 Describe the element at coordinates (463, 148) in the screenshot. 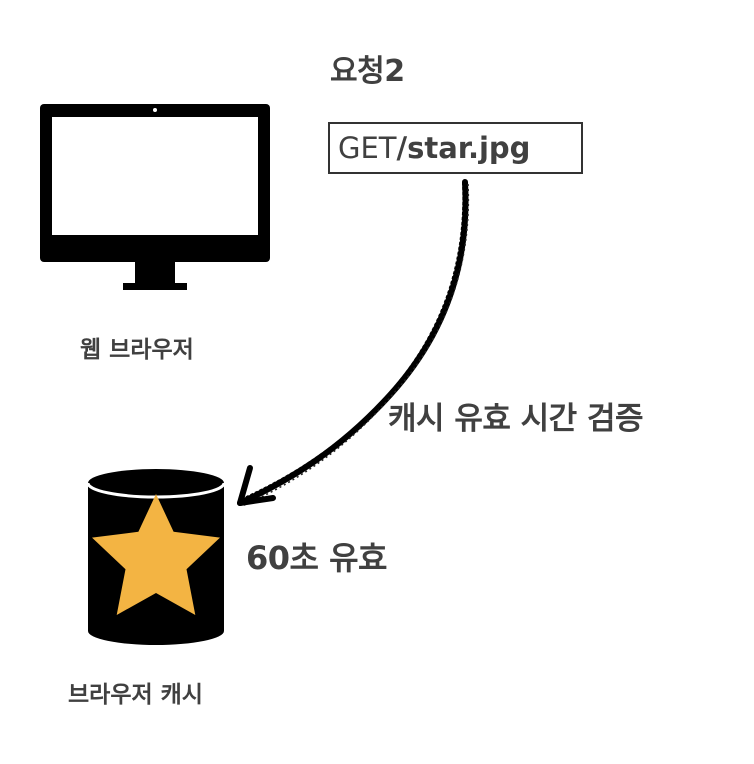

I see `request-path: /star.jpg` at that location.